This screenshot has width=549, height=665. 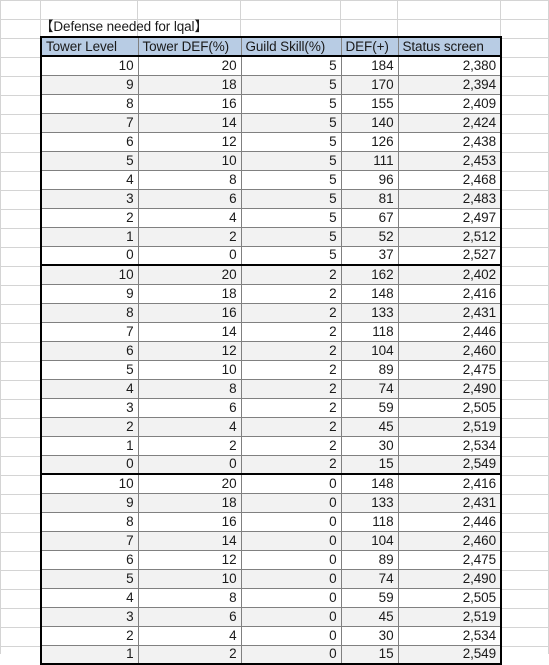 What do you see at coordinates (369, 122) in the screenshot?
I see `cell-def-plus: 140` at bounding box center [369, 122].